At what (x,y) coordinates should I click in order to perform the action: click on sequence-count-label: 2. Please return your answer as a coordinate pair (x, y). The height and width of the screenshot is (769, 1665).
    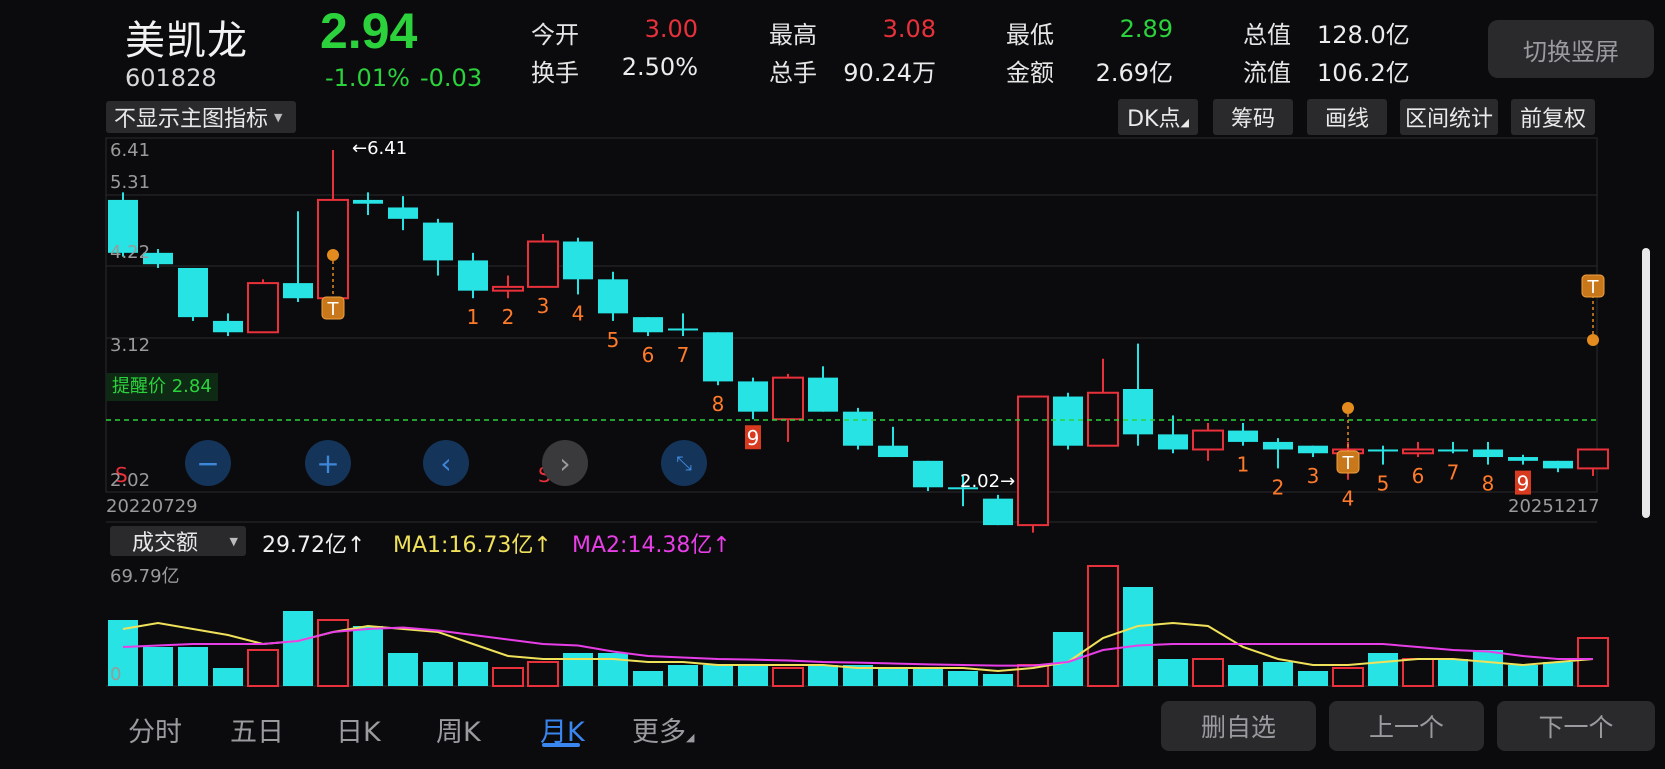
    Looking at the image, I should click on (508, 317).